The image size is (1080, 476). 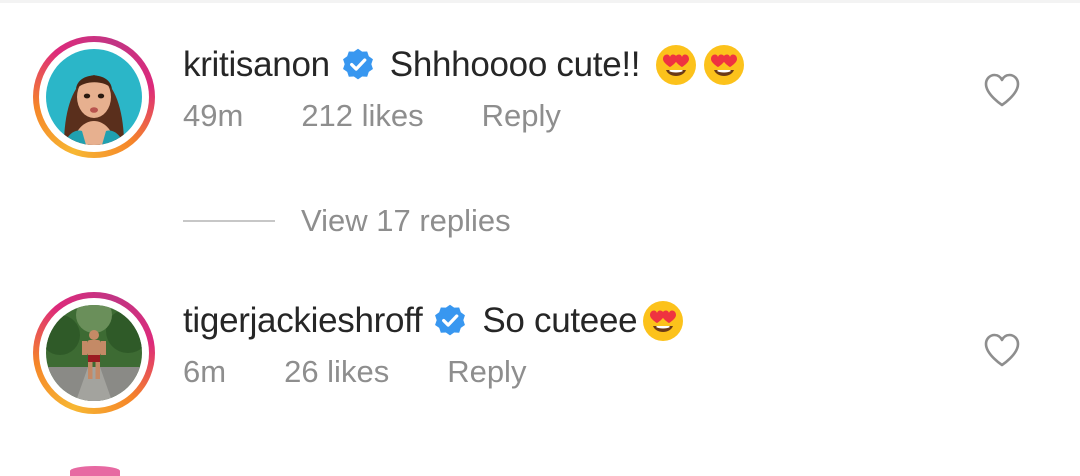 What do you see at coordinates (515, 64) in the screenshot?
I see `comment-text: Shhhoooo cute!!` at bounding box center [515, 64].